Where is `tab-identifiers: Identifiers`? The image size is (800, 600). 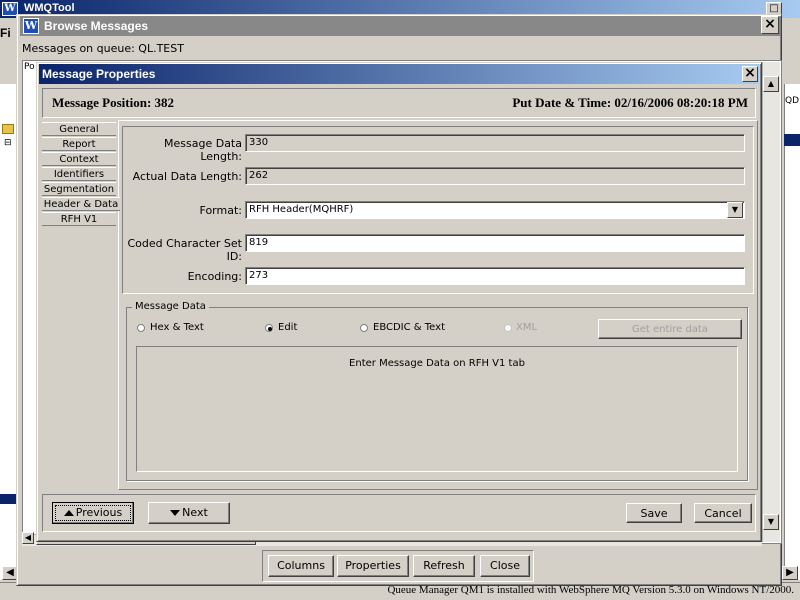
tab-identifiers: Identifiers is located at coordinates (79, 174).